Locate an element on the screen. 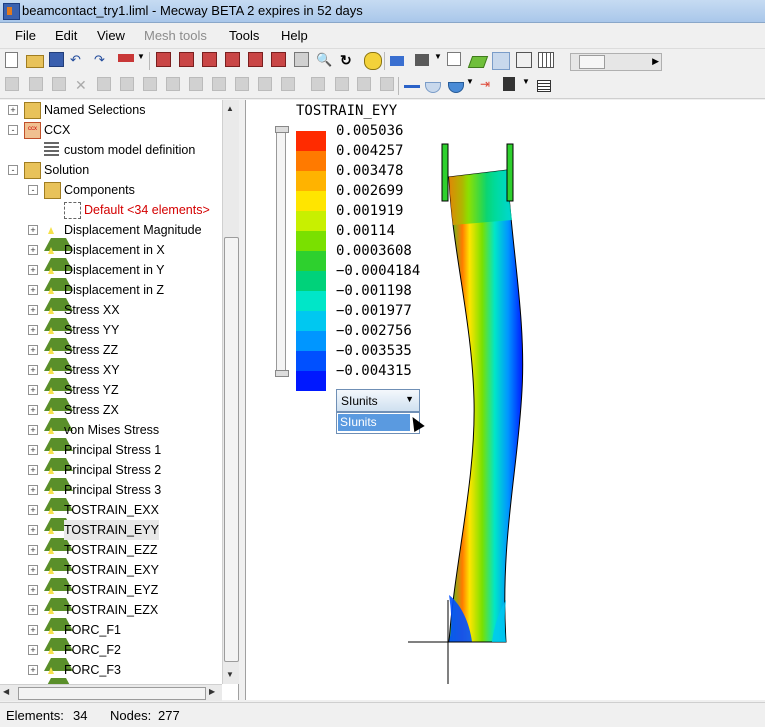  view-right-icon is located at coordinates (255, 59).